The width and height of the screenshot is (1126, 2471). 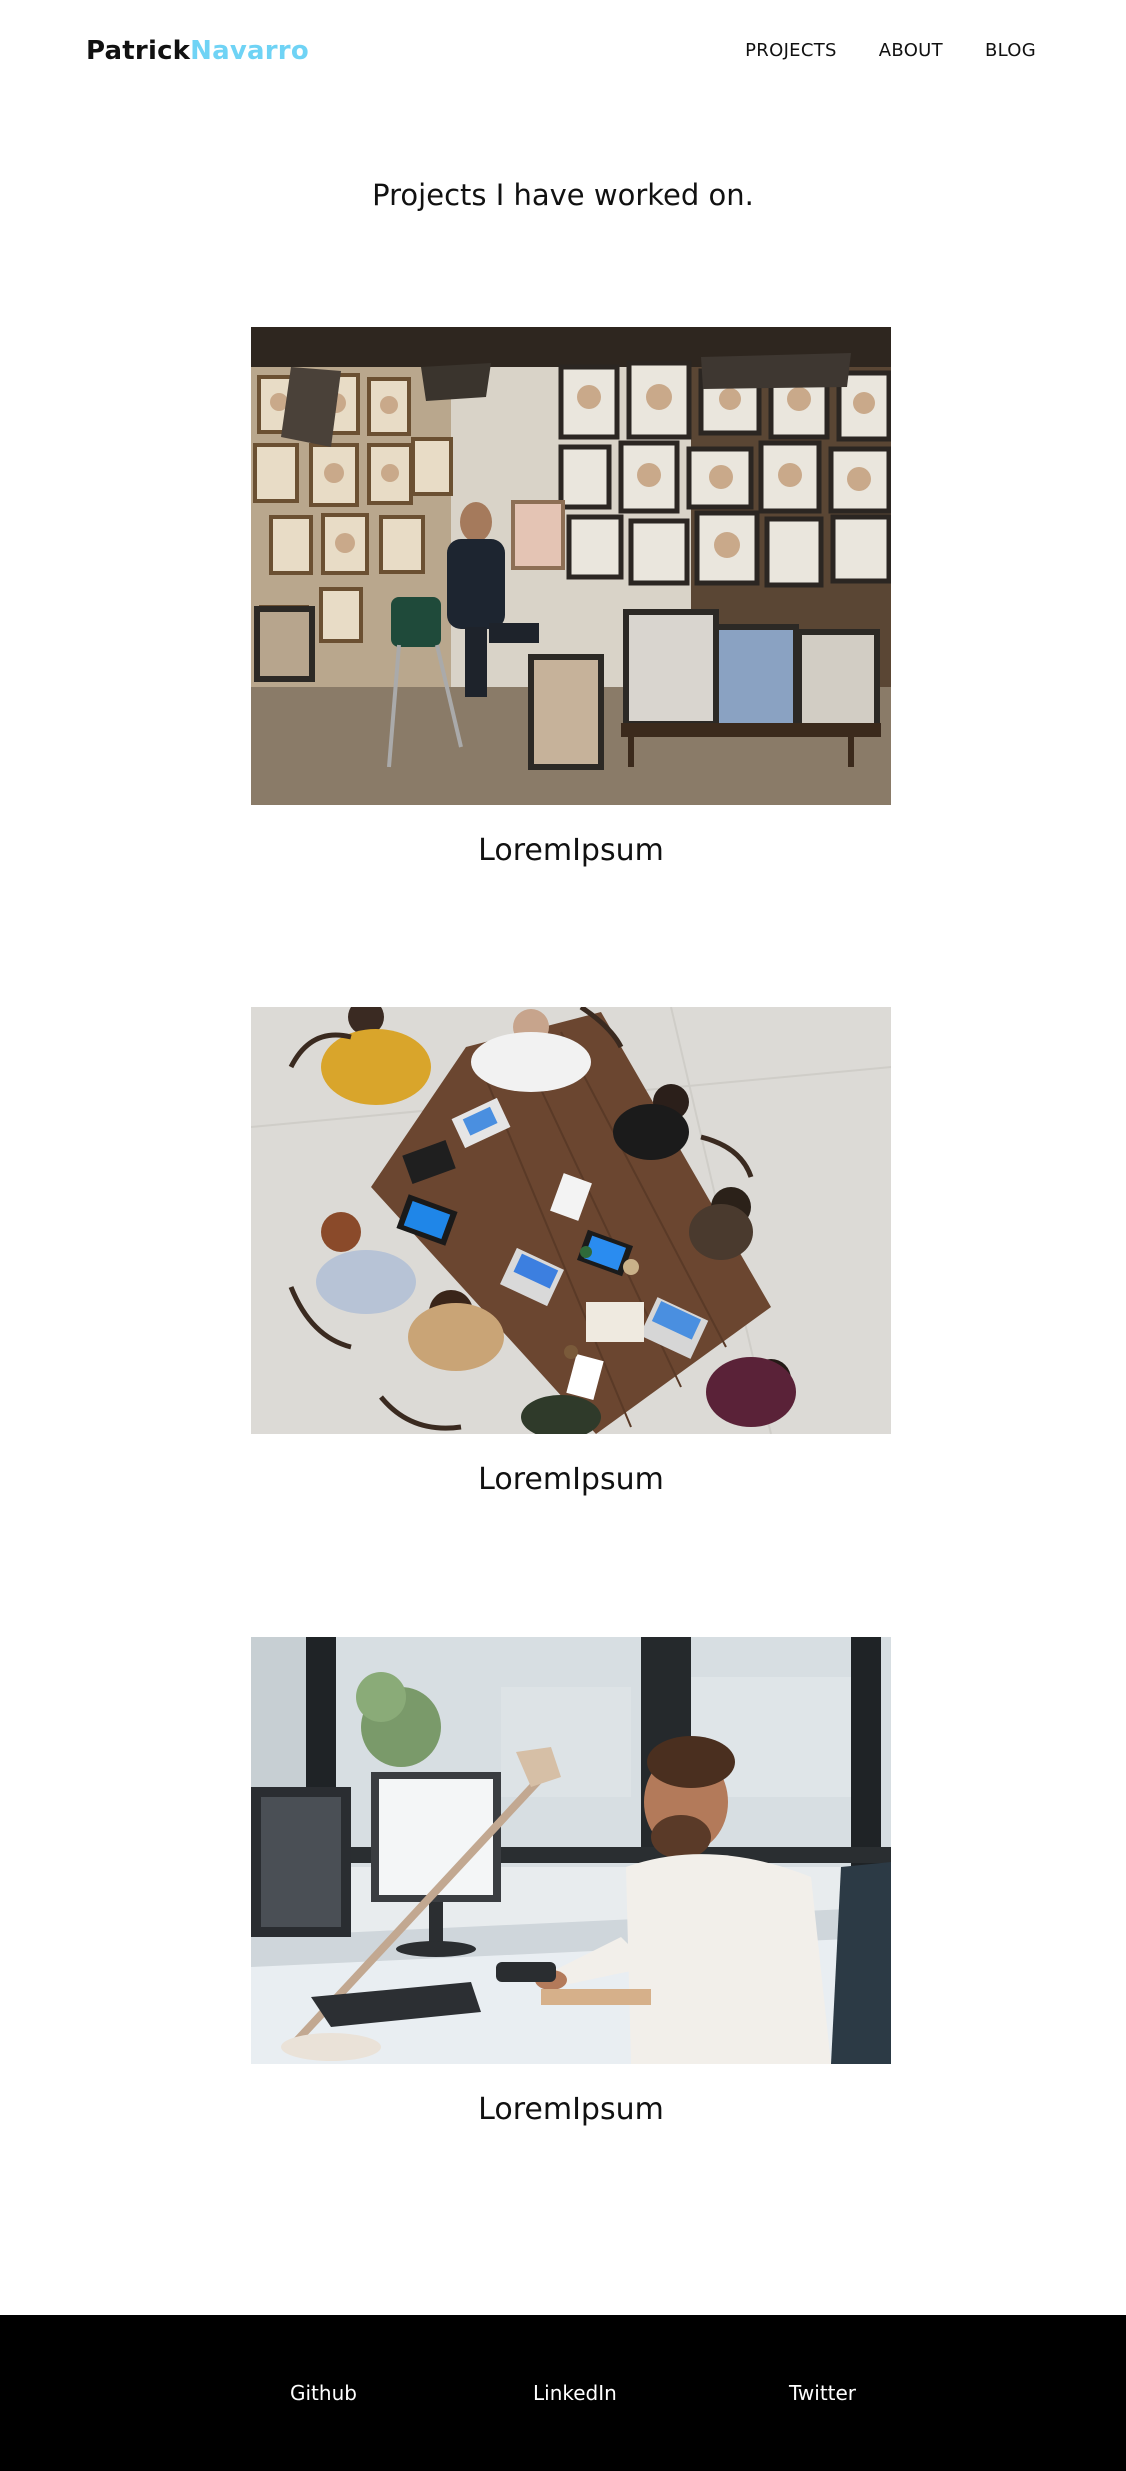 What do you see at coordinates (571, 1850) in the screenshot?
I see `man-at-computer-office-photo` at bounding box center [571, 1850].